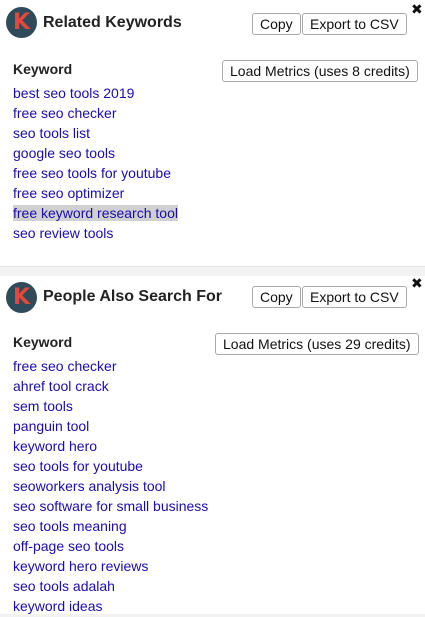 Image resolution: width=425 pixels, height=617 pixels. I want to click on keyword-link: best seo tools 2019, so click(73, 93).